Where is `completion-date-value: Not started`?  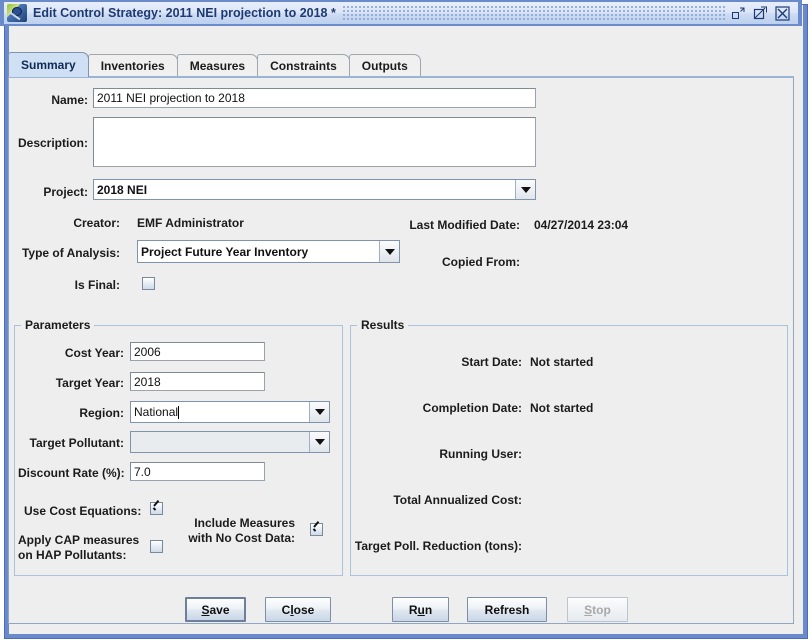 completion-date-value: Not started is located at coordinates (562, 408).